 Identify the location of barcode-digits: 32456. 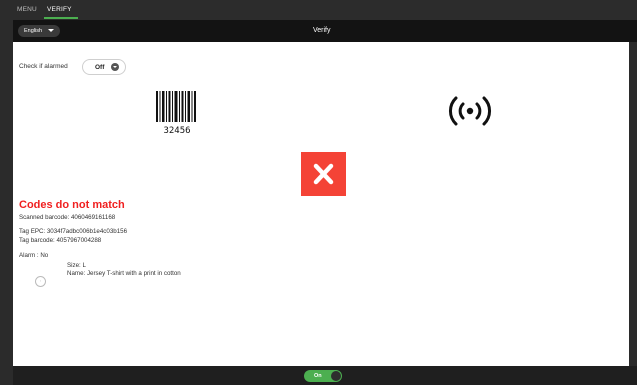
(176, 130).